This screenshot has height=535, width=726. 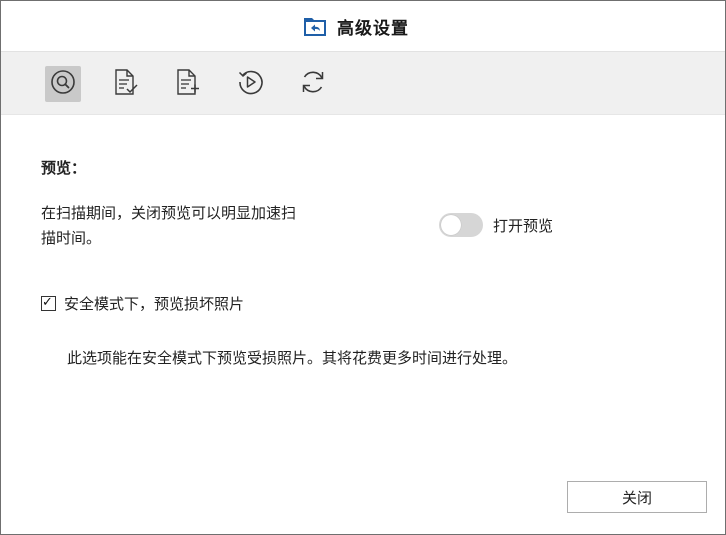 I want to click on preview-toggle, so click(x=461, y=225).